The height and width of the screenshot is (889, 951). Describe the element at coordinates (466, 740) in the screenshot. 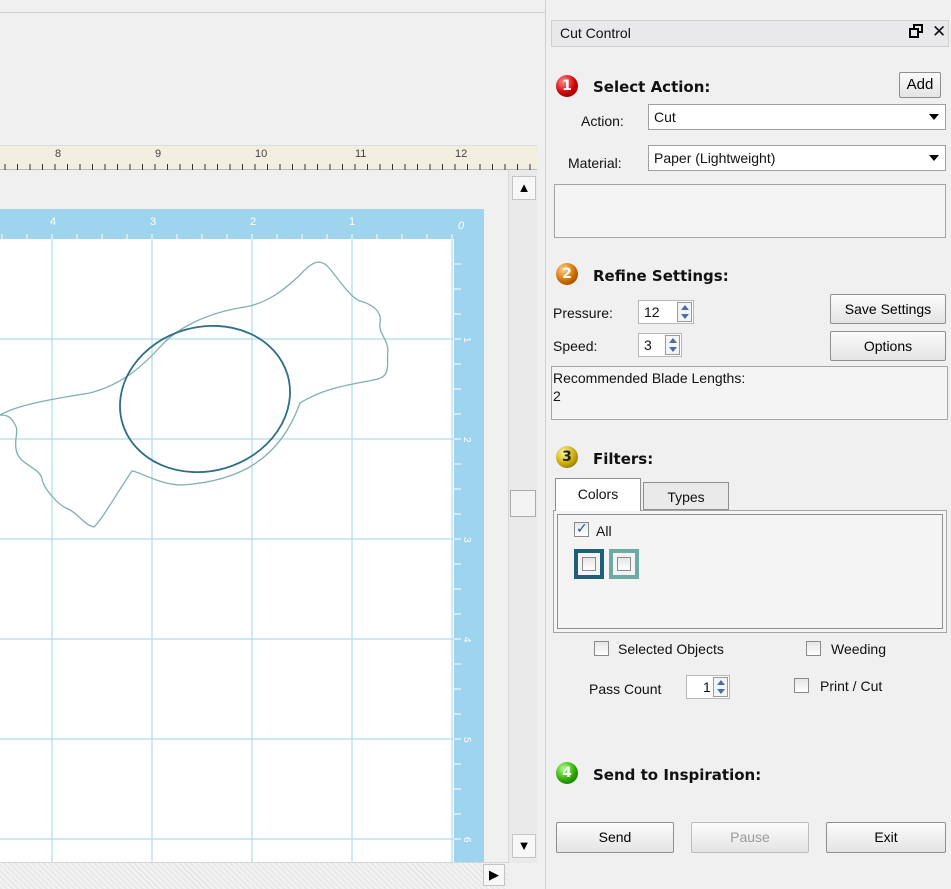

I see `mat-side-label: 5` at that location.